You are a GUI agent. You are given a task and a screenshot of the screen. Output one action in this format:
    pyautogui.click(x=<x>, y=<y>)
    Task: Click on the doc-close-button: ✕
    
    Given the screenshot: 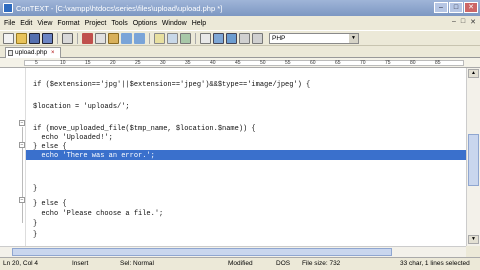 What is the action you would take?
    pyautogui.click(x=473, y=22)
    